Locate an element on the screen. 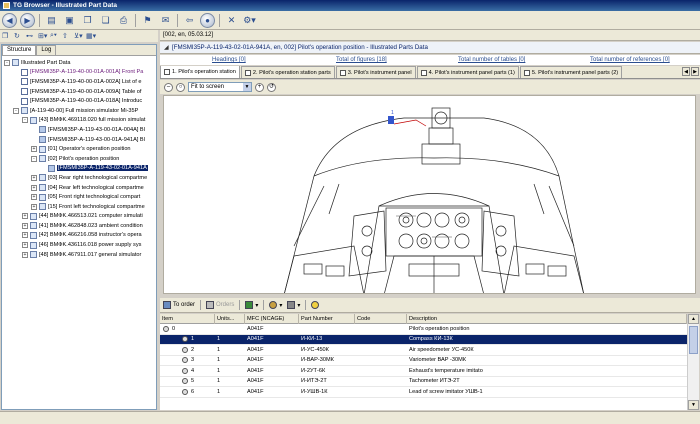 The height and width of the screenshot is (424, 700). parts-scrollbar: ▲ ▼ is located at coordinates (693, 362).